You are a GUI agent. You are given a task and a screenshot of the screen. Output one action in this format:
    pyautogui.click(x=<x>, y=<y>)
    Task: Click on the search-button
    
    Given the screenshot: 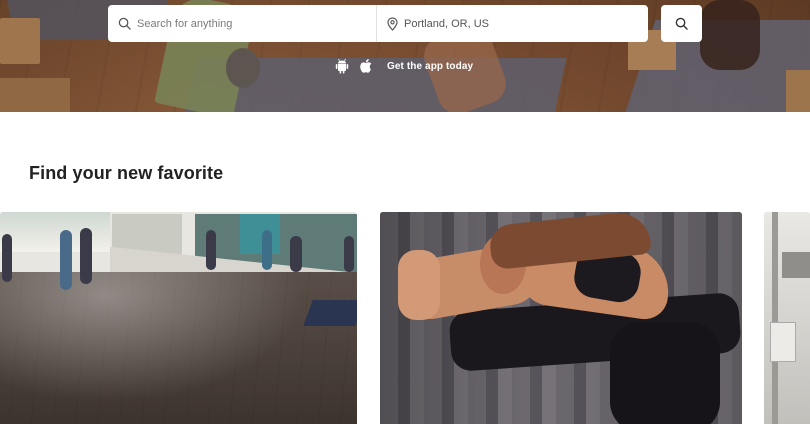 What is the action you would take?
    pyautogui.click(x=681, y=23)
    